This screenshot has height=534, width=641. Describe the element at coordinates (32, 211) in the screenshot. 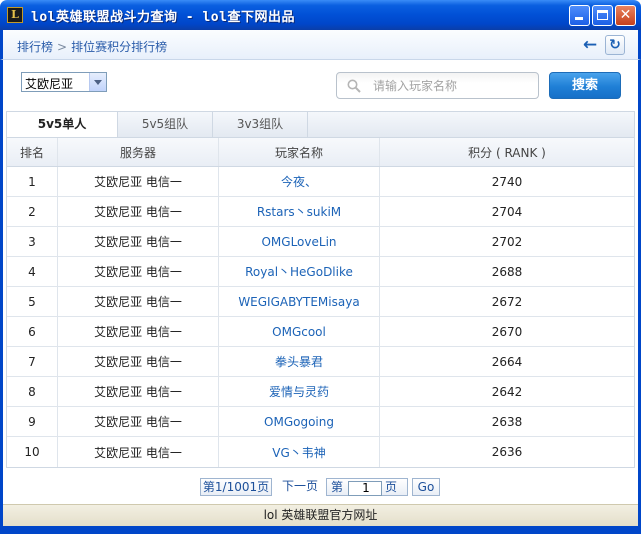

I see `rank-cell: 2` at that location.